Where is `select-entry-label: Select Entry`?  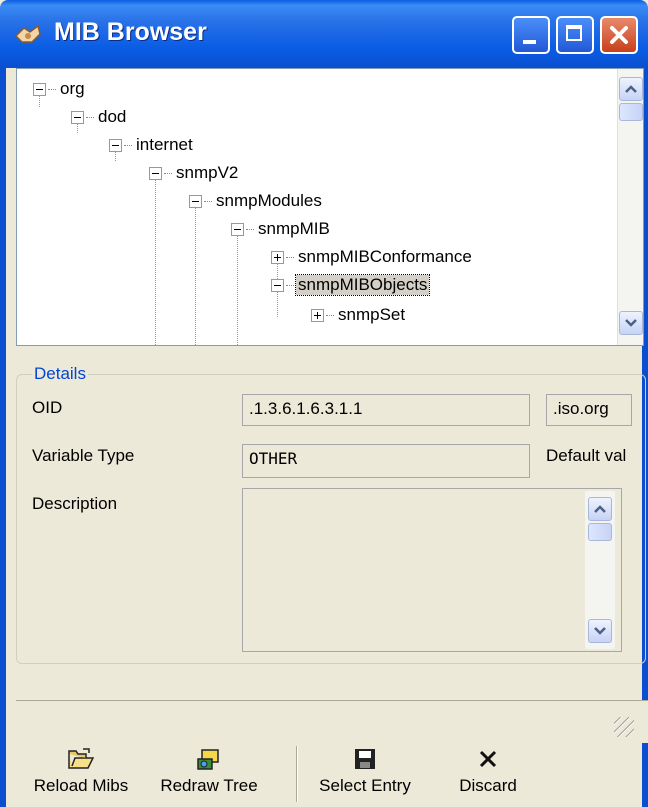
select-entry-label: Select Entry is located at coordinates (365, 785).